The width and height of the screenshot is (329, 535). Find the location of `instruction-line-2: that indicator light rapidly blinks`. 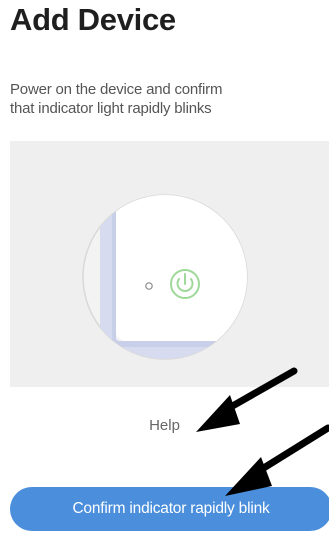

instruction-line-2: that indicator light rapidly blinks is located at coordinates (111, 108).